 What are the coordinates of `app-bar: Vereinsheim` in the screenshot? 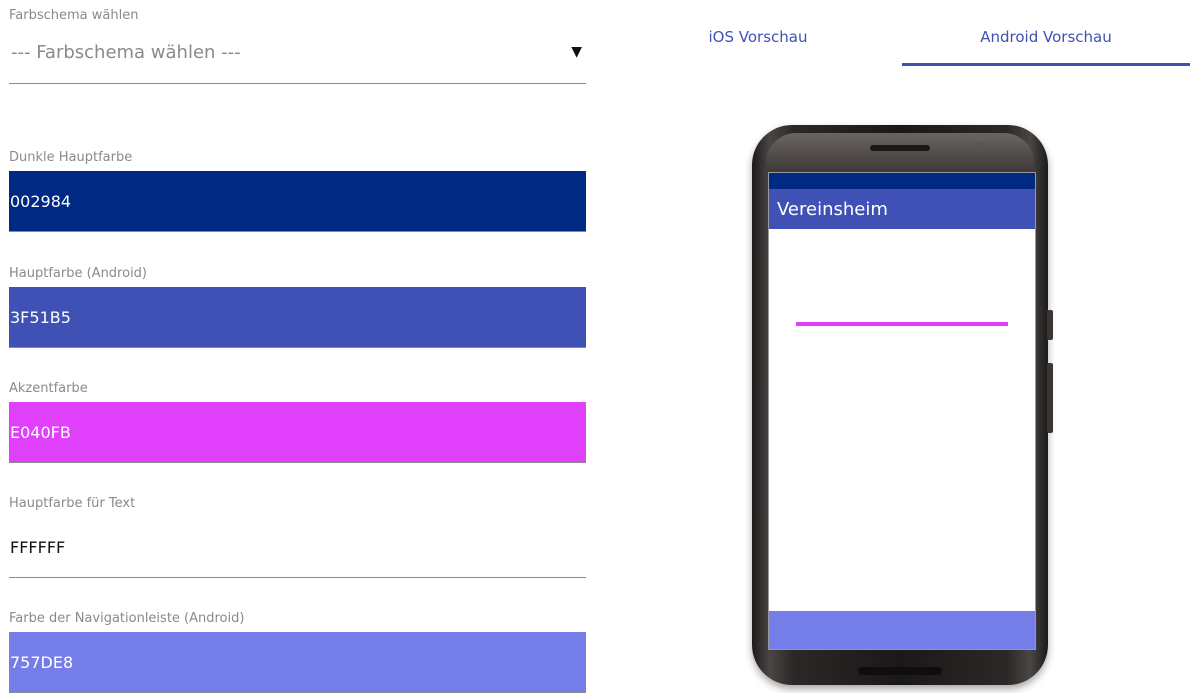 It's located at (902, 209).